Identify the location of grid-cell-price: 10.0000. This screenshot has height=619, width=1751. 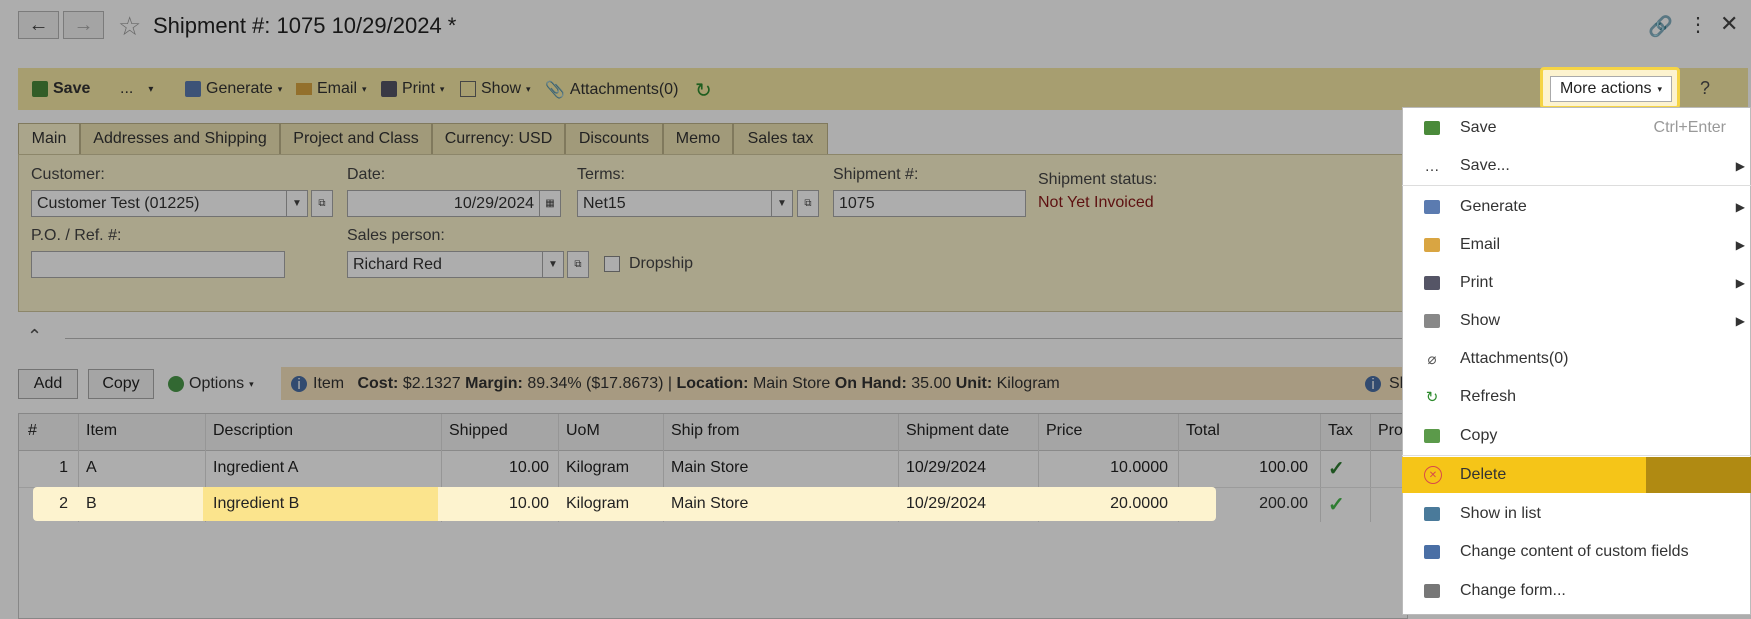
(1107, 468).